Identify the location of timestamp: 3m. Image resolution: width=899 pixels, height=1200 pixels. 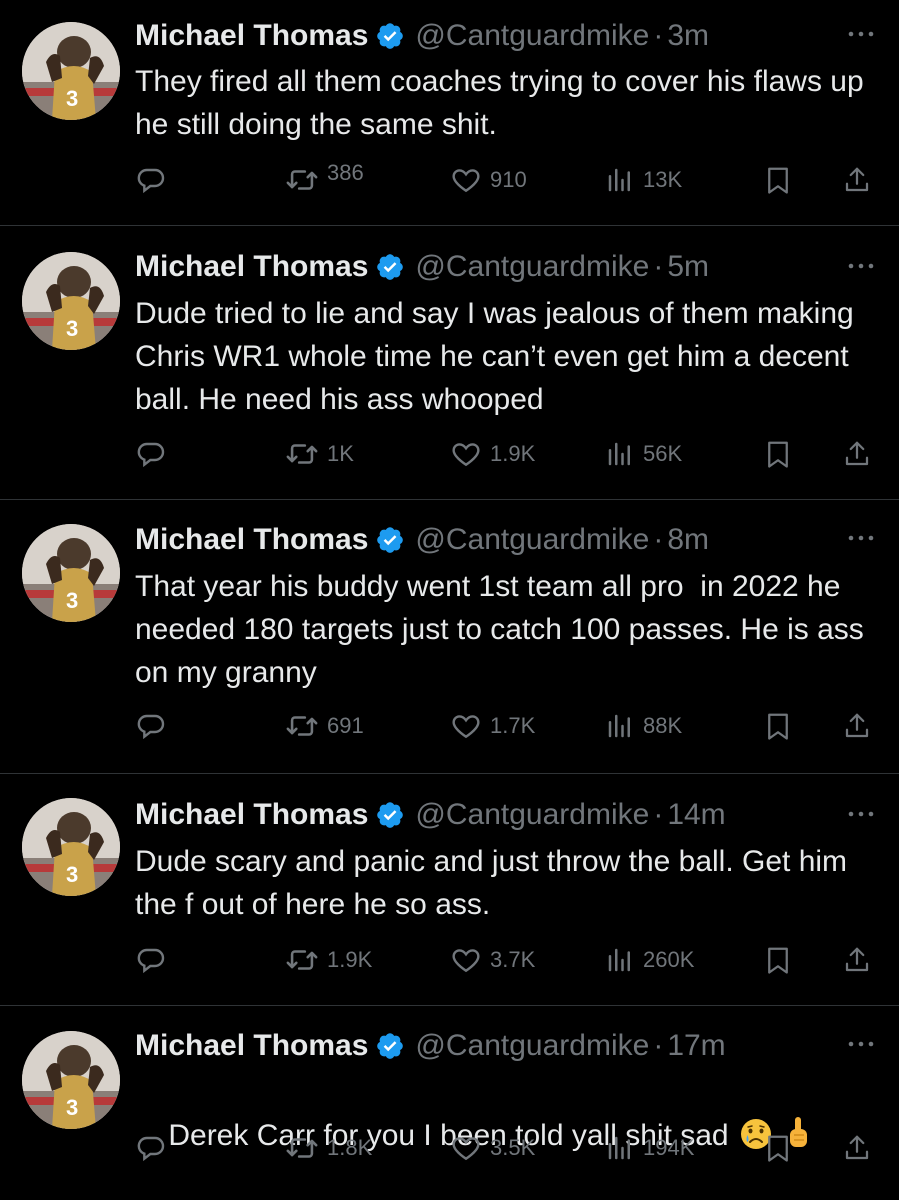
(688, 36).